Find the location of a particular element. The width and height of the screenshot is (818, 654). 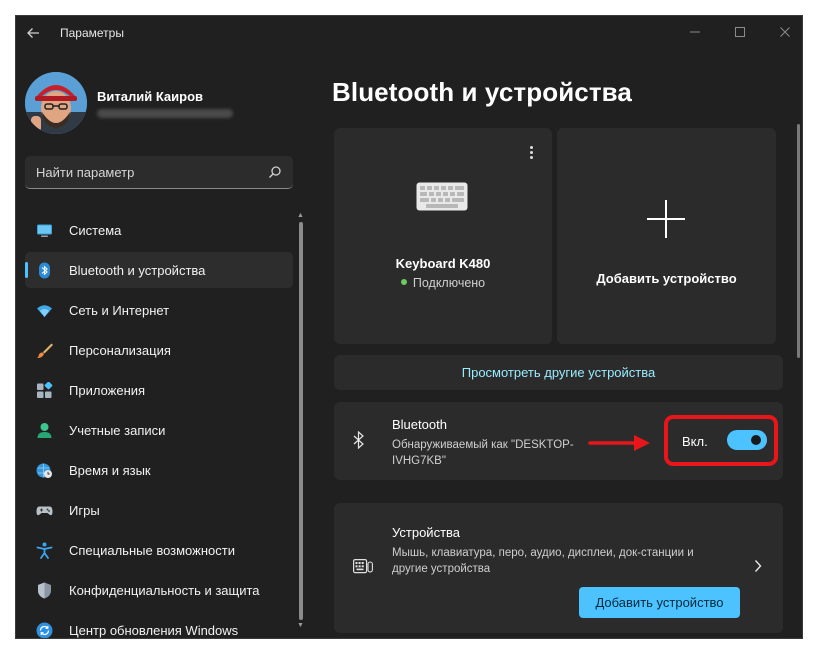

sidebar-item-label: Сеть и Интернет is located at coordinates (119, 310).